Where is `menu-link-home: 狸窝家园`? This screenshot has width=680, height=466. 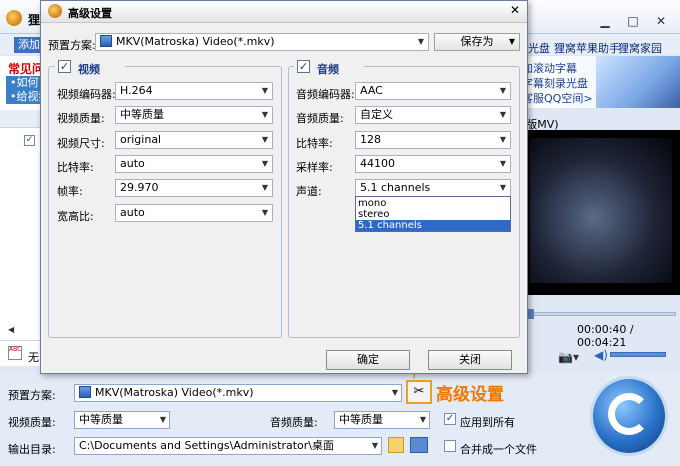
menu-link-home: 狸窝家园 is located at coordinates (640, 48).